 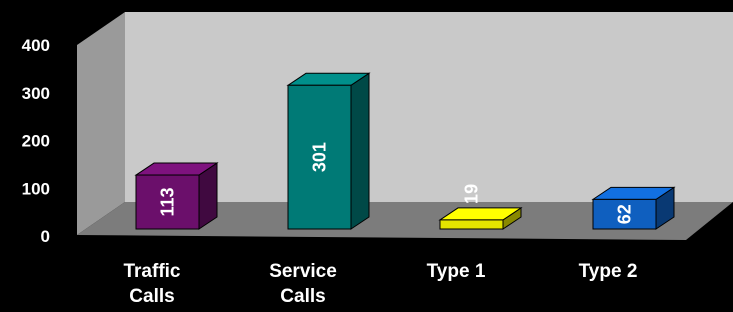 I want to click on bar: 113, so click(x=176, y=196).